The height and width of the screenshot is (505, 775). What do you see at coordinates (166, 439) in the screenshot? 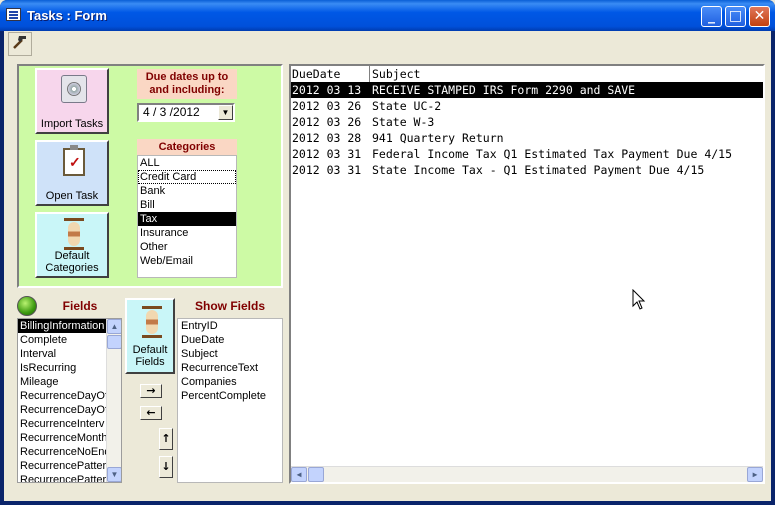
I see `move-up-arrow-icon: ↑` at bounding box center [166, 439].